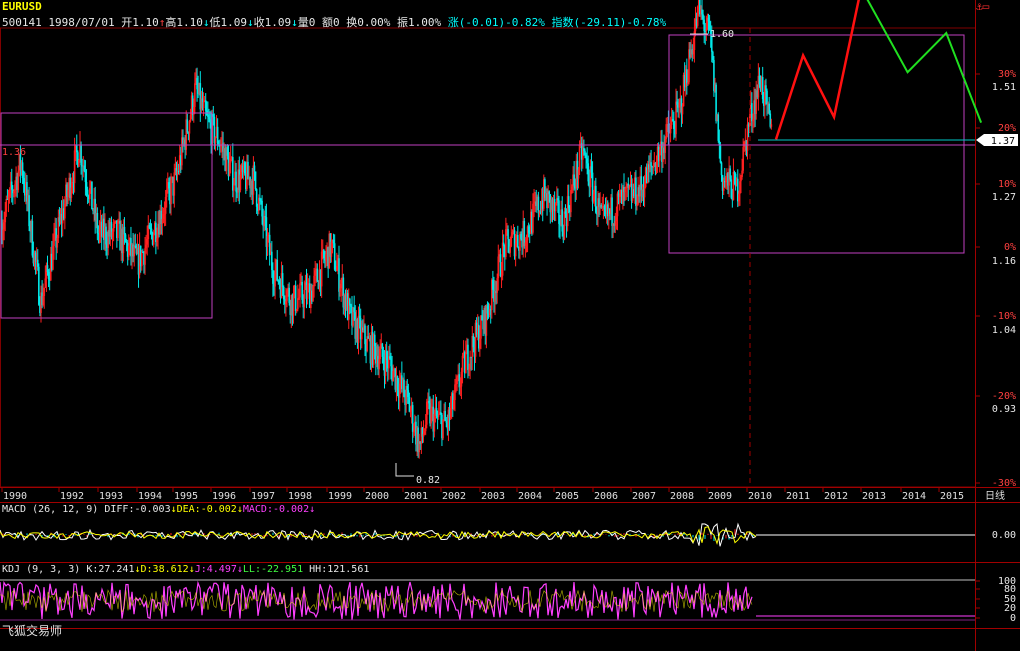 The image size is (1020, 651). What do you see at coordinates (1004, 409) in the screenshot?
I see `y-price-label: 0.93` at bounding box center [1004, 409].